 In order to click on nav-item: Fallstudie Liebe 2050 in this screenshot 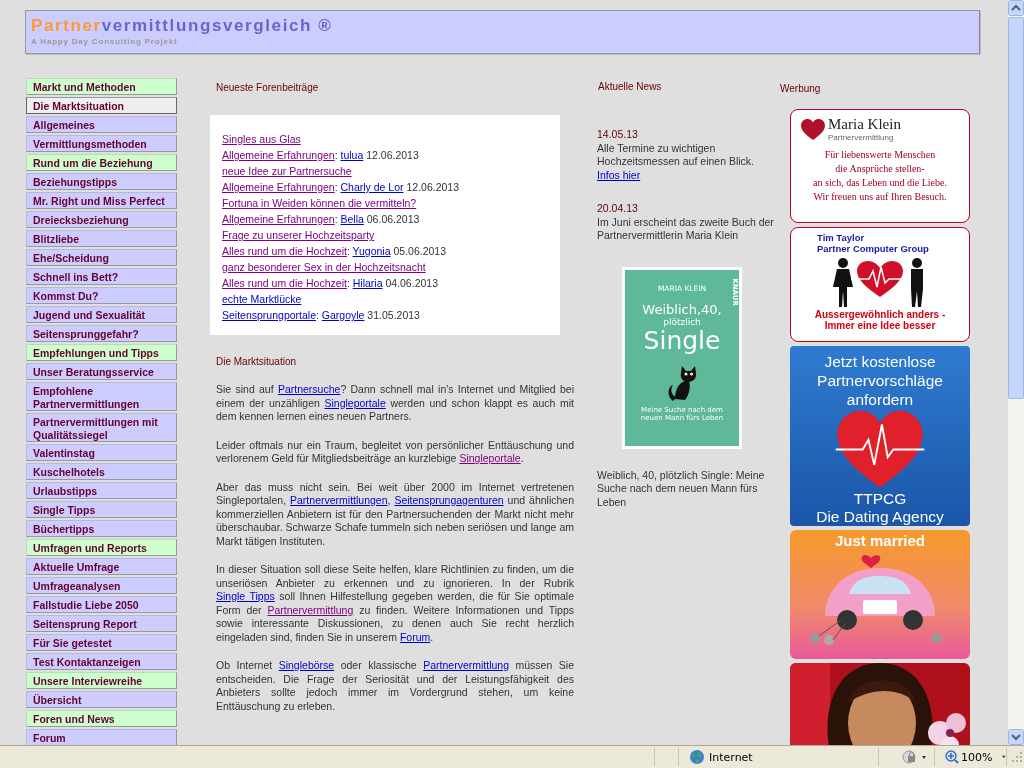, I will do `click(101, 604)`.